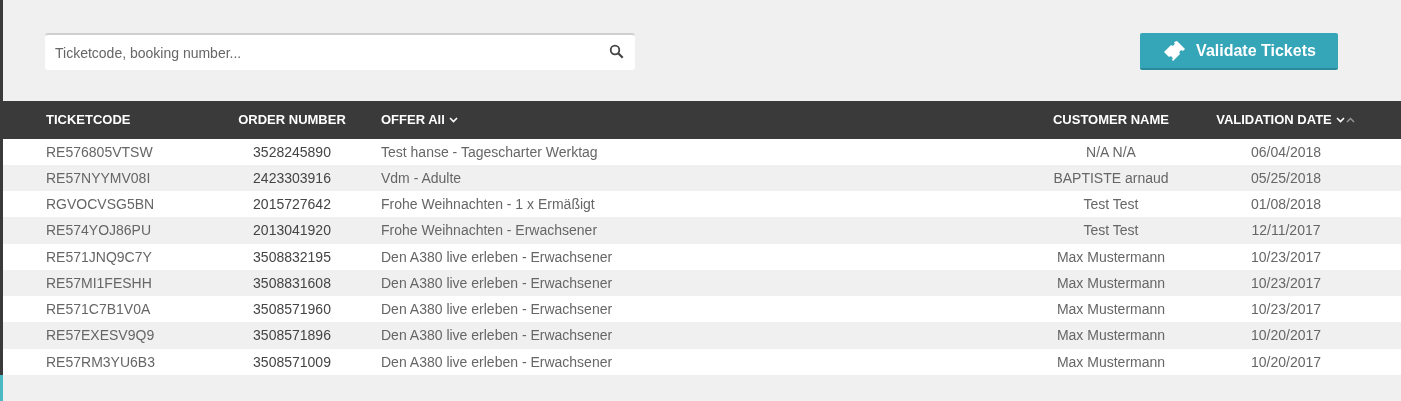 The width and height of the screenshot is (1401, 401). Describe the element at coordinates (99, 177) in the screenshot. I see `table-cell-text: RE57NYYMV08I` at that location.